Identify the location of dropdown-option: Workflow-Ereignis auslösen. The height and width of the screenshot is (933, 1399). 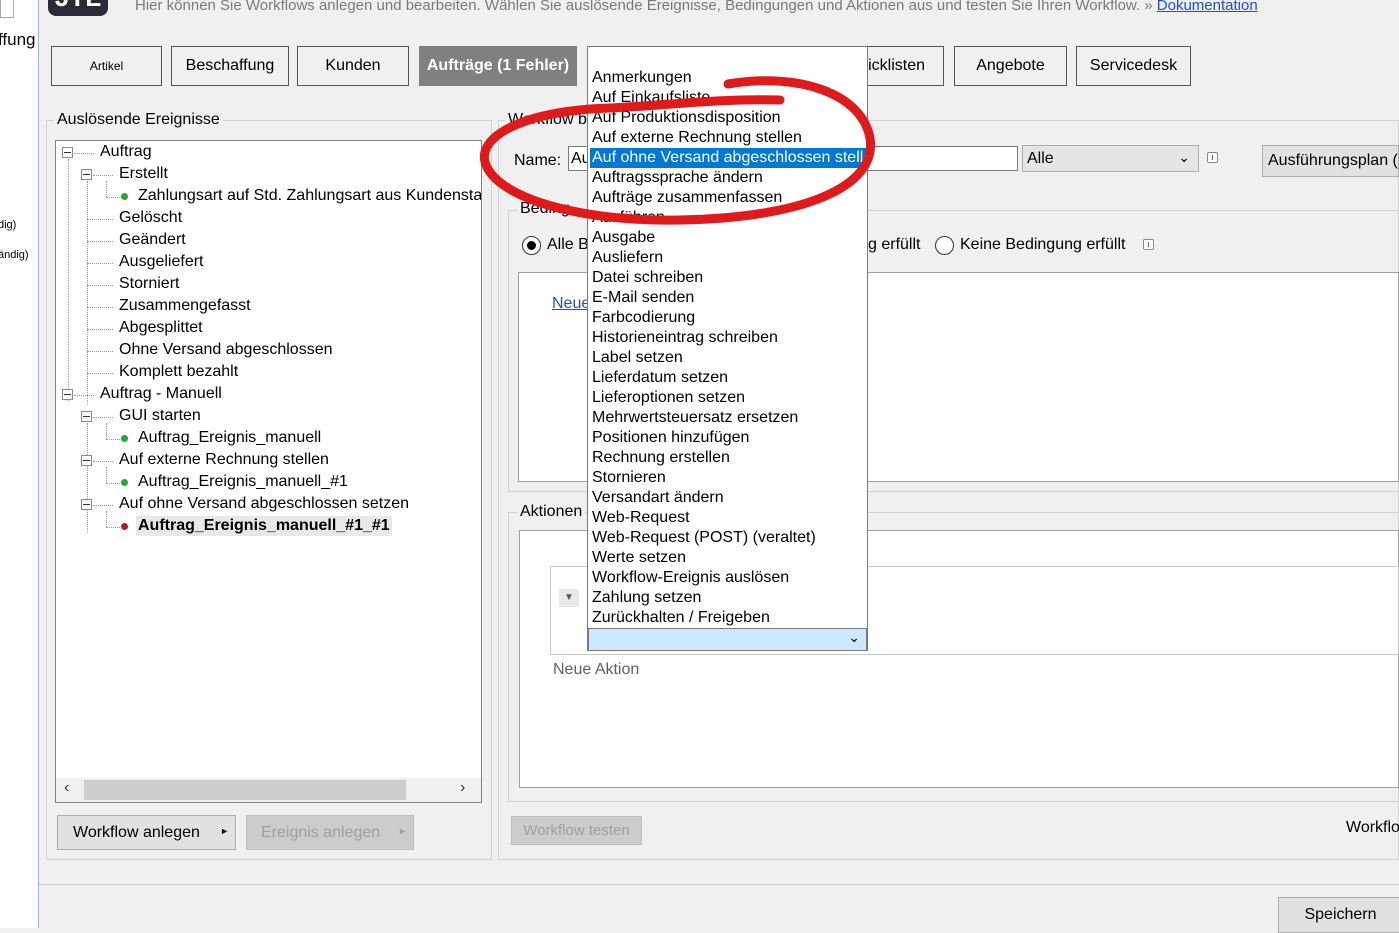
(728, 578).